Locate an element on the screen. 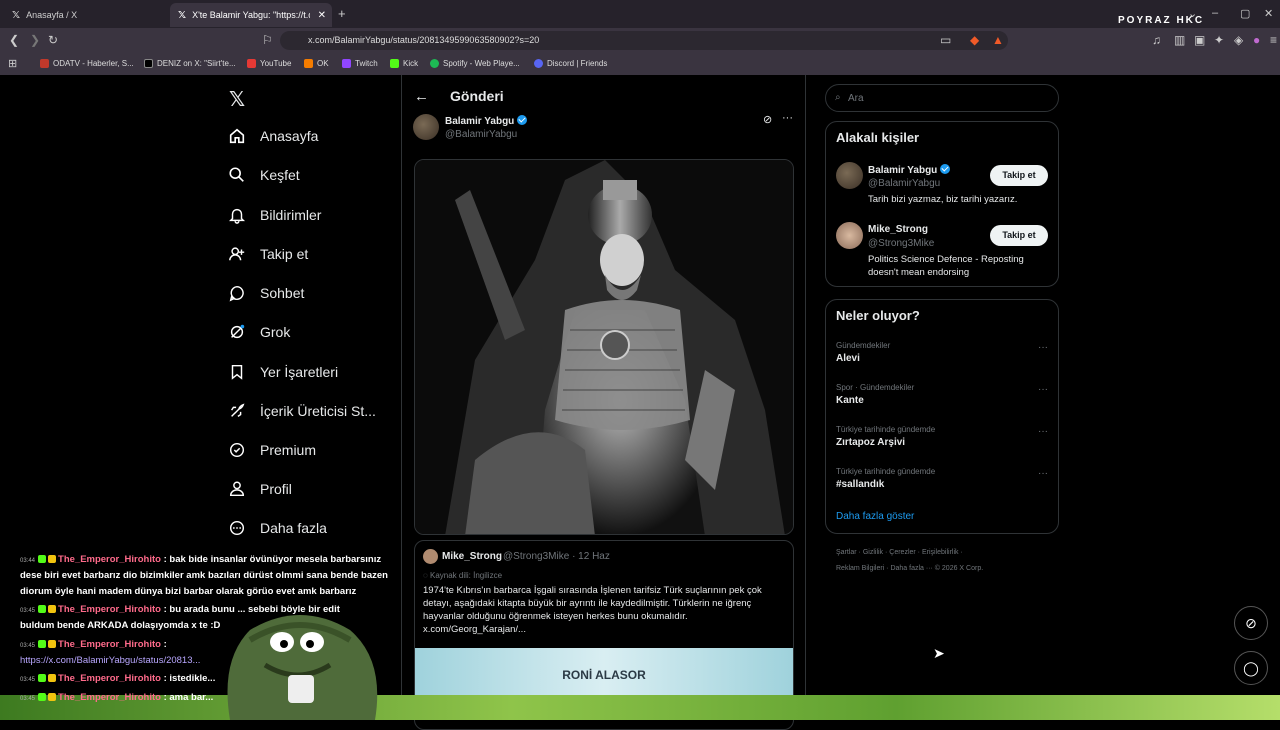 This screenshot has height=730, width=1280. bookmark-item: Twitch is located at coordinates (360, 63).